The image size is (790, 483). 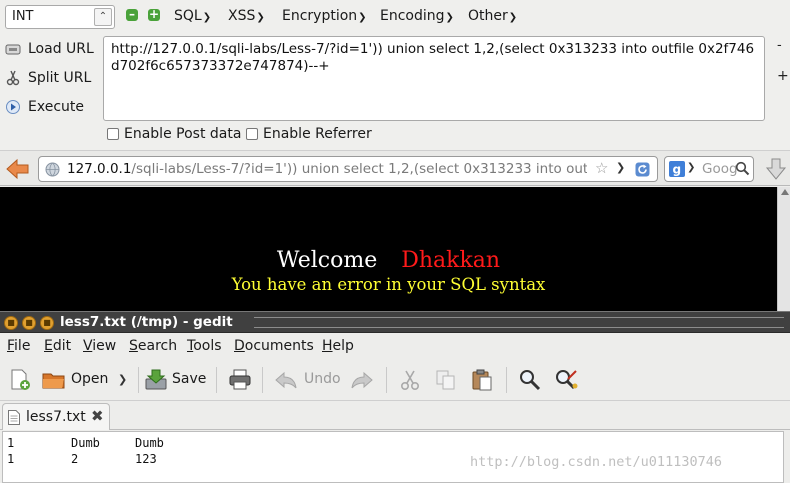 What do you see at coordinates (85, 443) in the screenshot?
I see `editor-line: 1 Dumb Dumb` at bounding box center [85, 443].